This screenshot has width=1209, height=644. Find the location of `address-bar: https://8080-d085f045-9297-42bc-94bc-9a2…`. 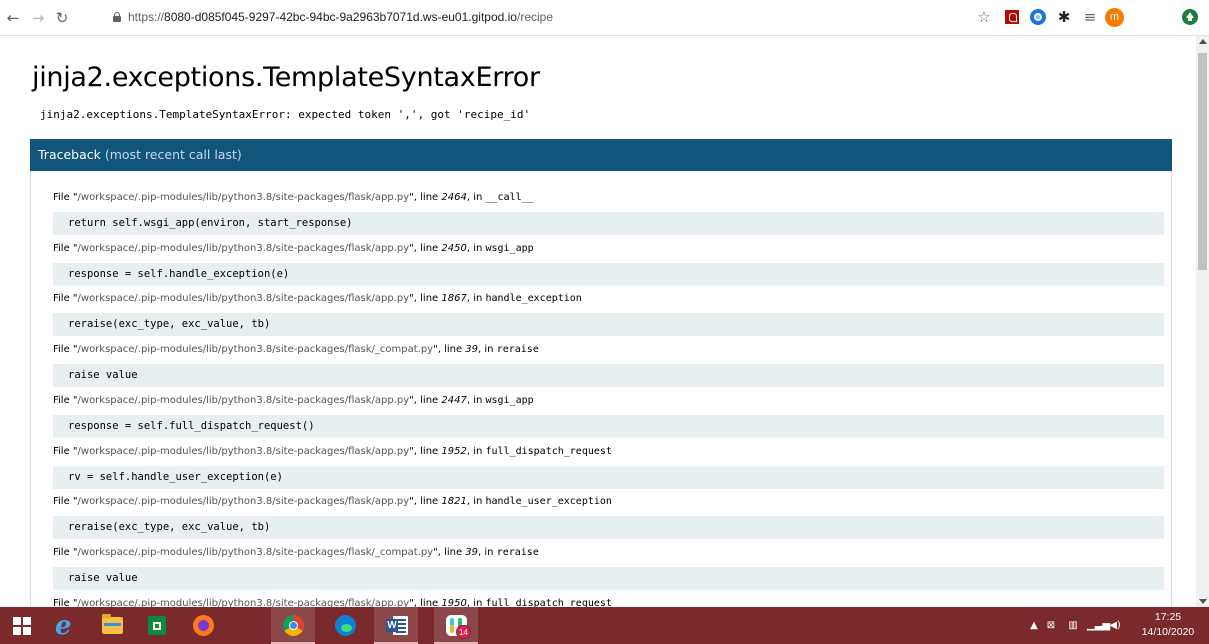

address-bar: https://8080-d085f045-9297-42bc-94bc-9a2… is located at coordinates (525, 18).